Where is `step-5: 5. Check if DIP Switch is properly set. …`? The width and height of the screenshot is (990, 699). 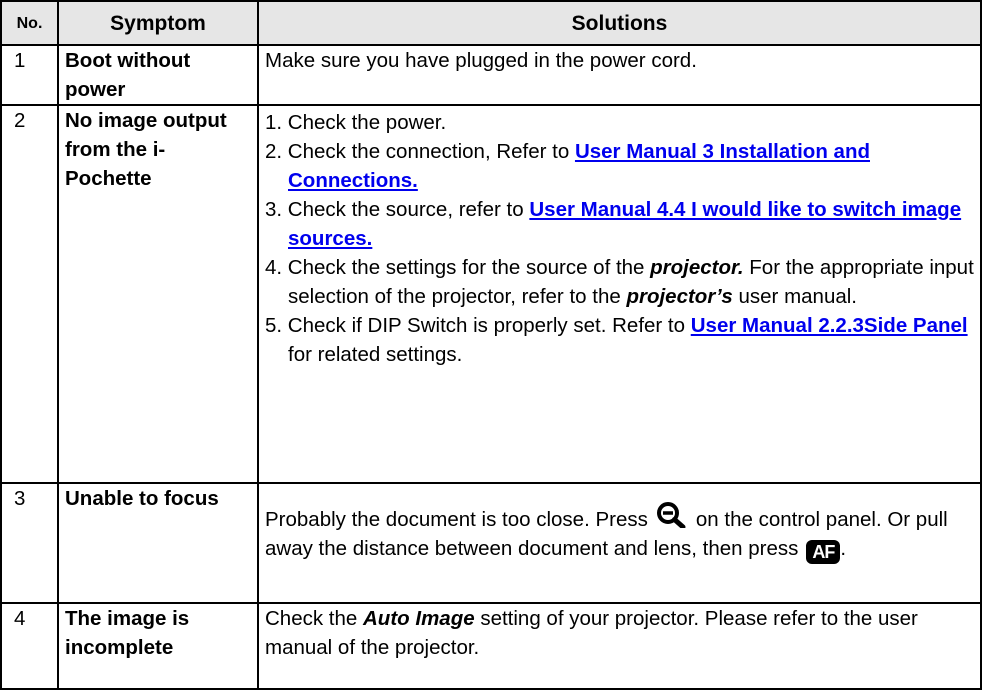
step-5: 5. Check if DIP Switch is properly set. … is located at coordinates (619, 340).